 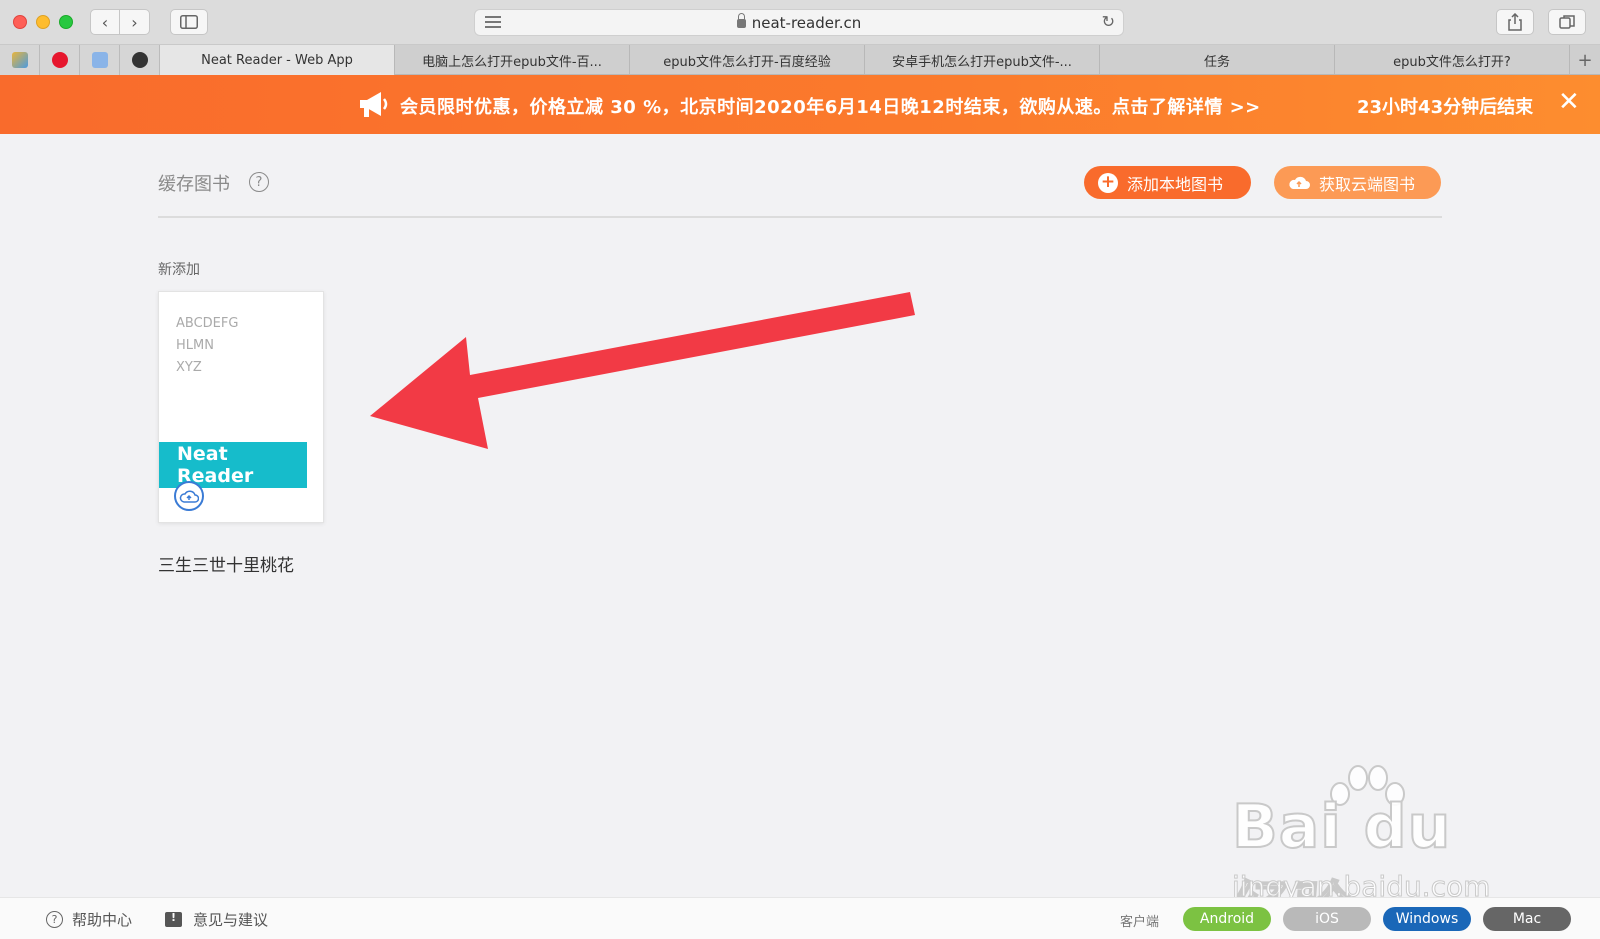 What do you see at coordinates (189, 367) in the screenshot?
I see `cover-text-line: XYZ` at bounding box center [189, 367].